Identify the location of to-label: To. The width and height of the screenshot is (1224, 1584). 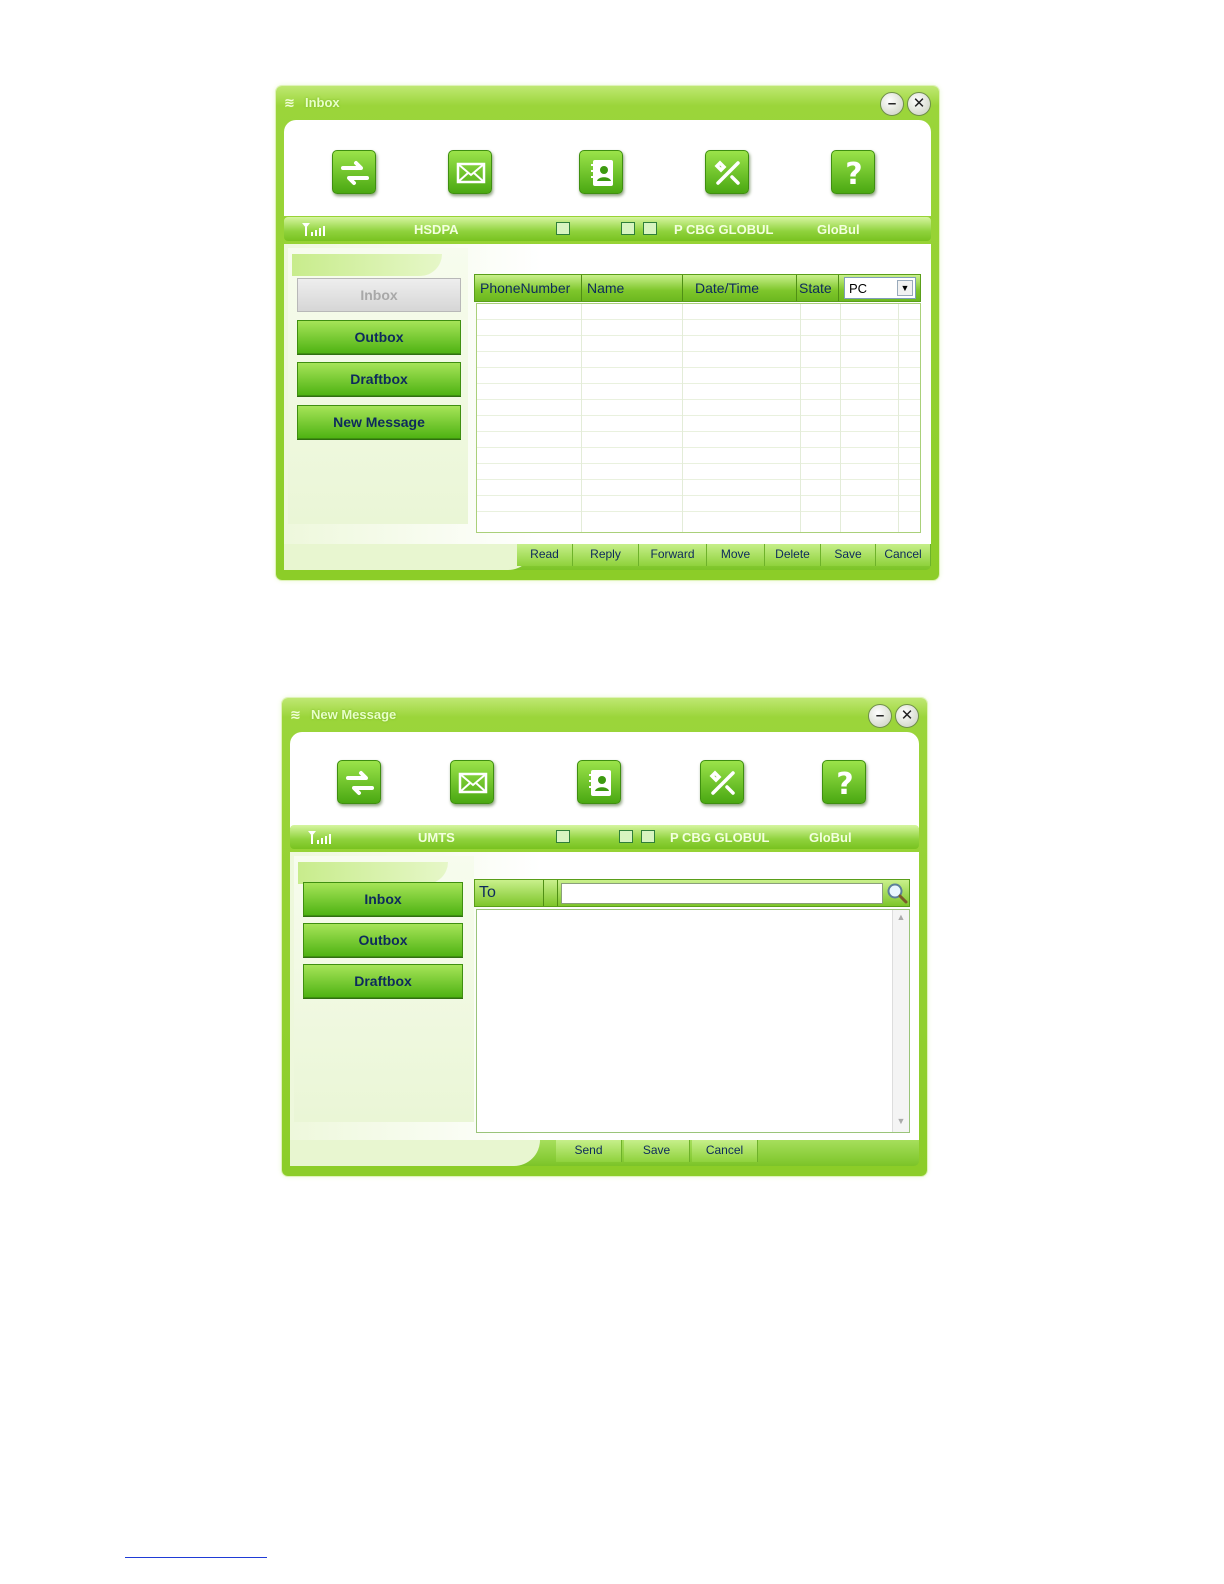
(487, 892).